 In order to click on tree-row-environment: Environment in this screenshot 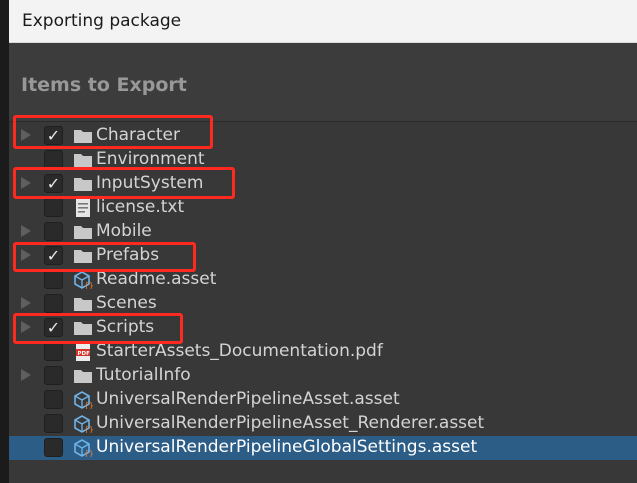, I will do `click(323, 160)`.